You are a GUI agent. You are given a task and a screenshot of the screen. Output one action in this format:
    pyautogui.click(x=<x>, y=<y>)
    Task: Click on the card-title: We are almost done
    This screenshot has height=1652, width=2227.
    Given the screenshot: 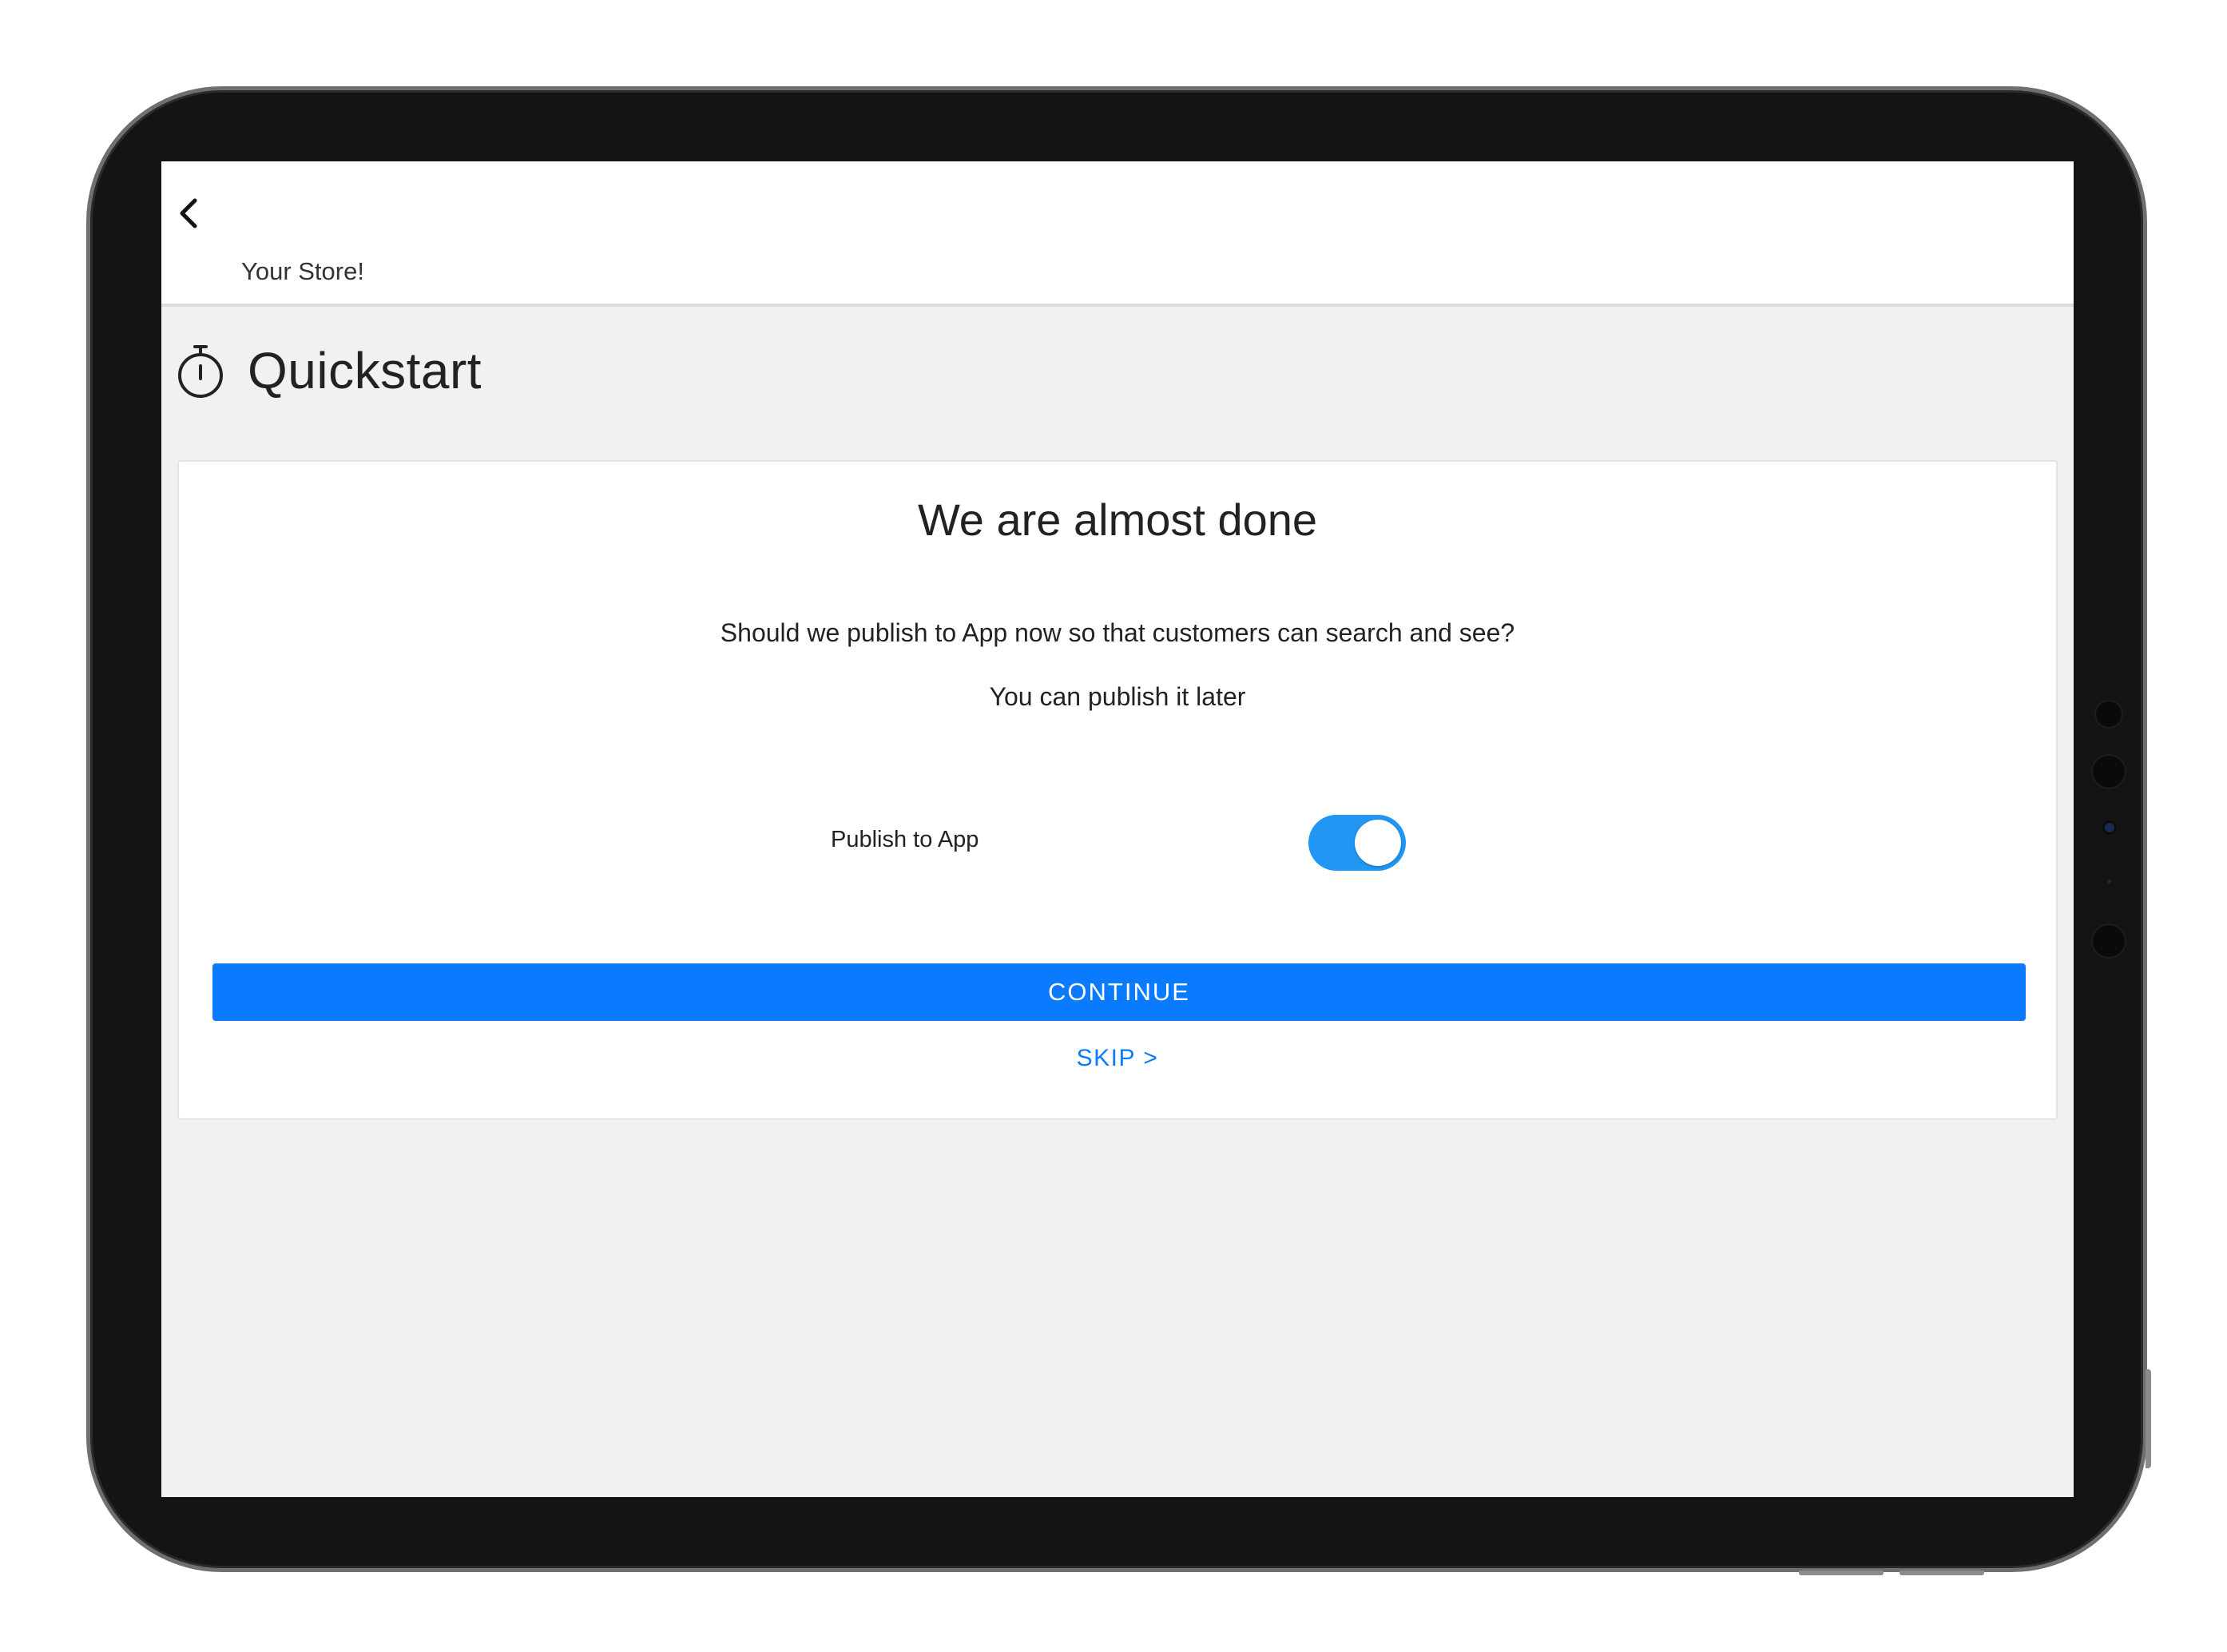 What is the action you would take?
    pyautogui.click(x=1118, y=519)
    